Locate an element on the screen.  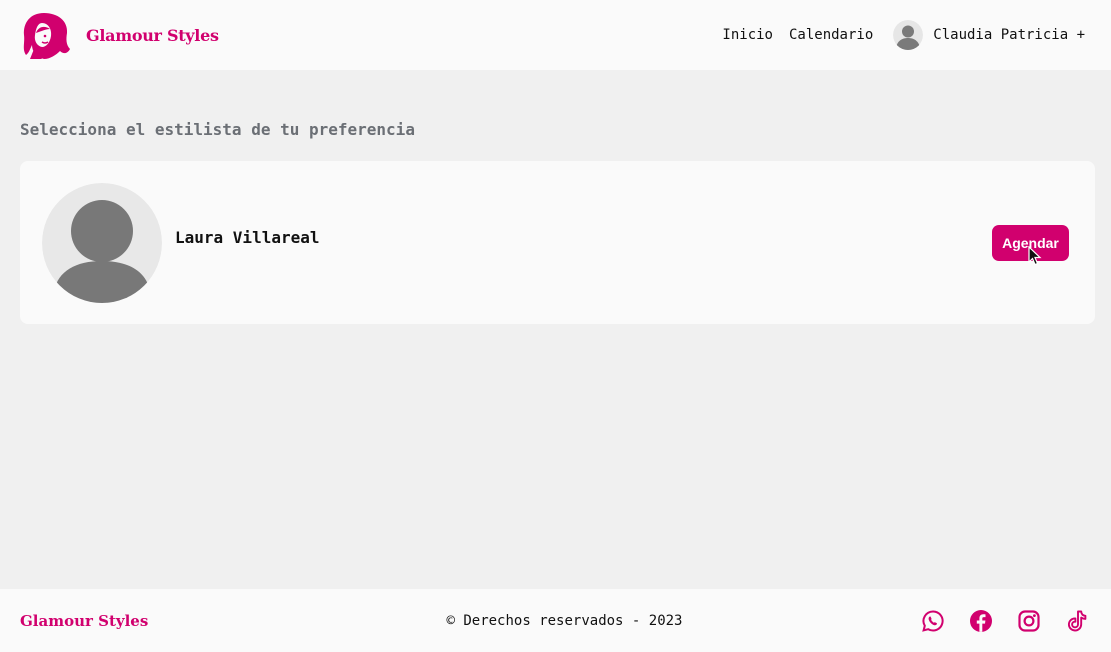
brand: Glamour Styles is located at coordinates (119, 35).